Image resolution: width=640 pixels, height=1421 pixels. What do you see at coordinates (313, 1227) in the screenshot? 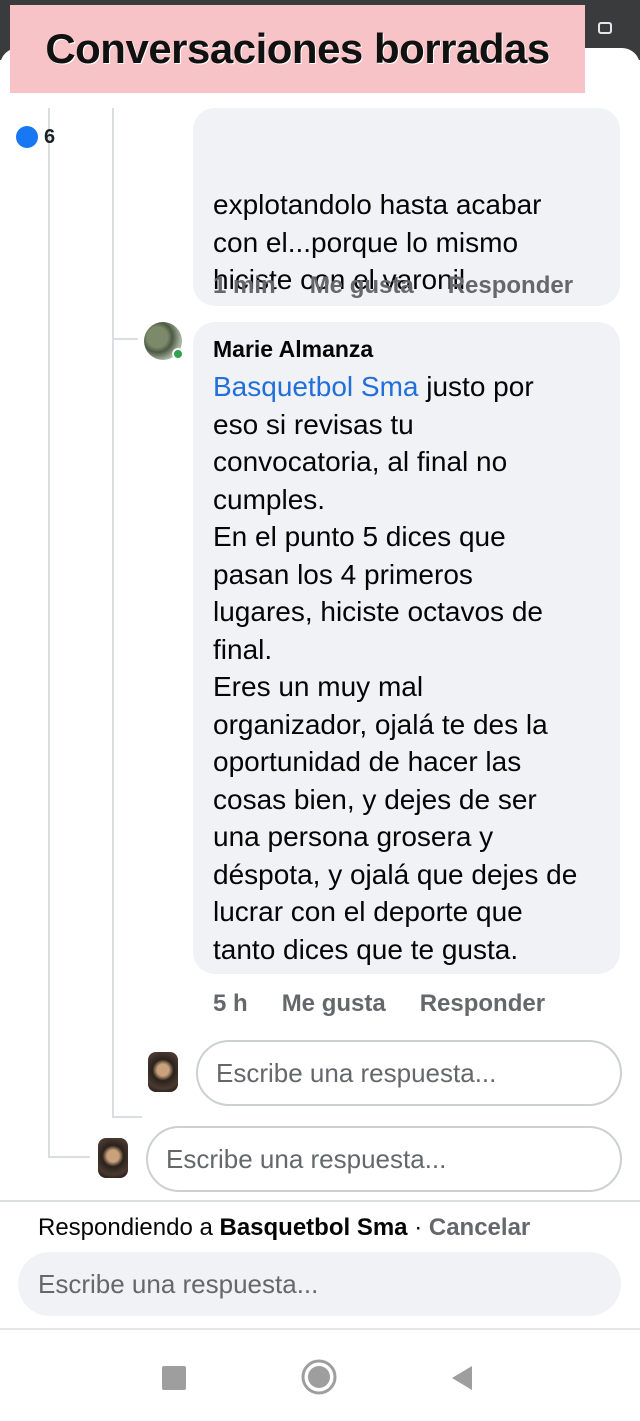
I see `replying-name: Basquetbol Sma` at bounding box center [313, 1227].